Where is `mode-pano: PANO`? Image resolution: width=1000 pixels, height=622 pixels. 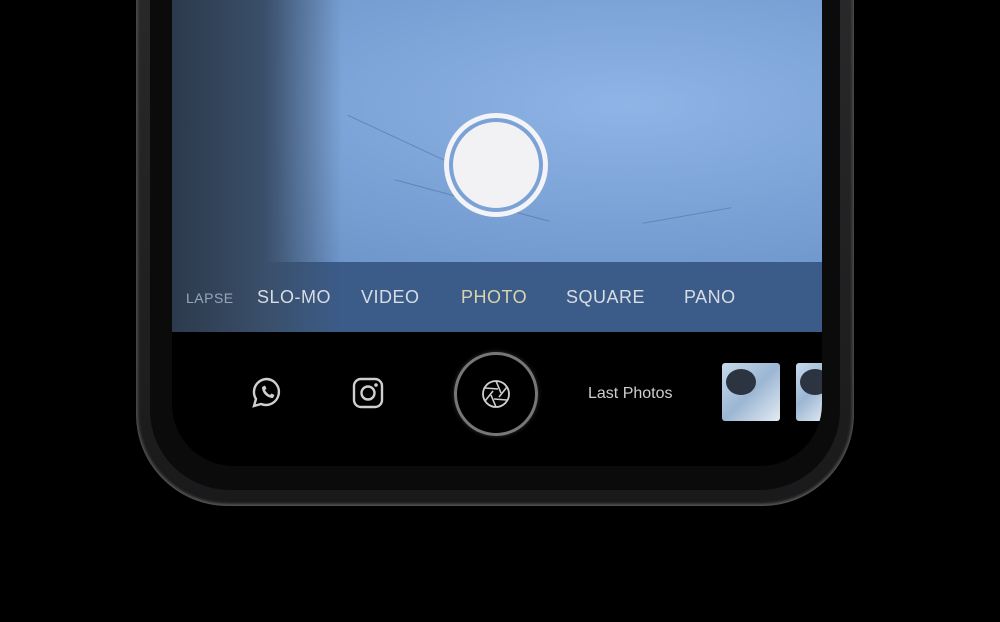 mode-pano: PANO is located at coordinates (710, 297).